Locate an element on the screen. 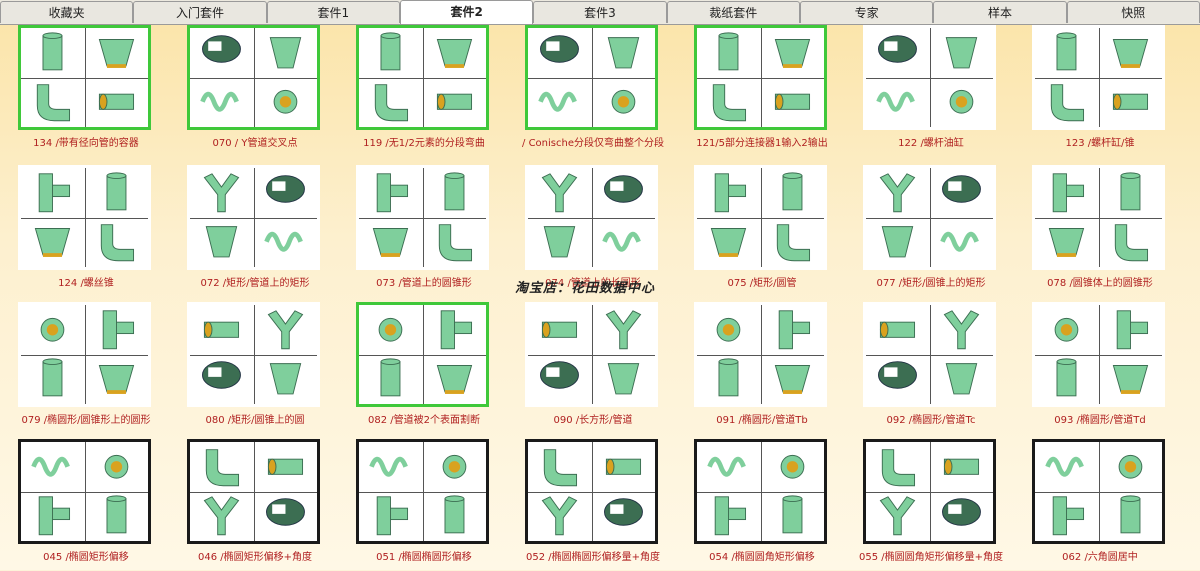  catalog-item: 079 /椭圆形/圆锥形上的圆形 is located at coordinates (86, 368).